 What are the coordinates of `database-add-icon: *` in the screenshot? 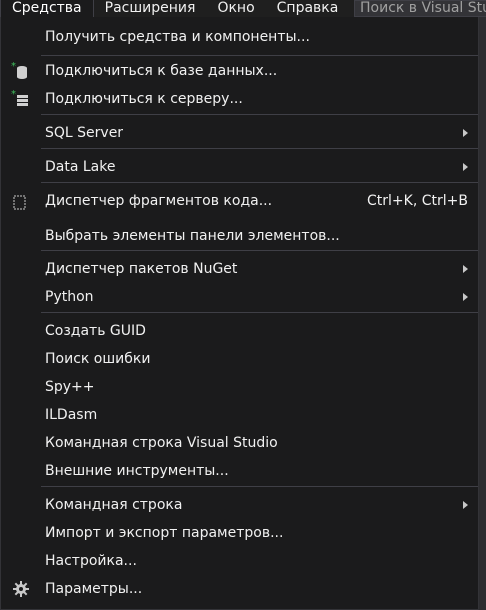 It's located at (19, 70).